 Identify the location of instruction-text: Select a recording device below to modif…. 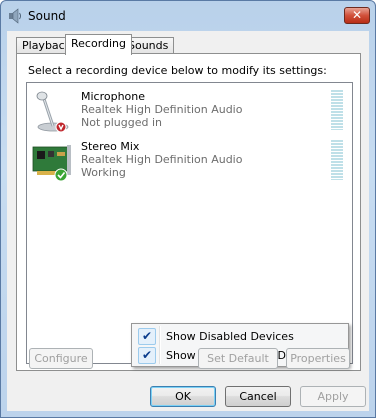
(177, 70).